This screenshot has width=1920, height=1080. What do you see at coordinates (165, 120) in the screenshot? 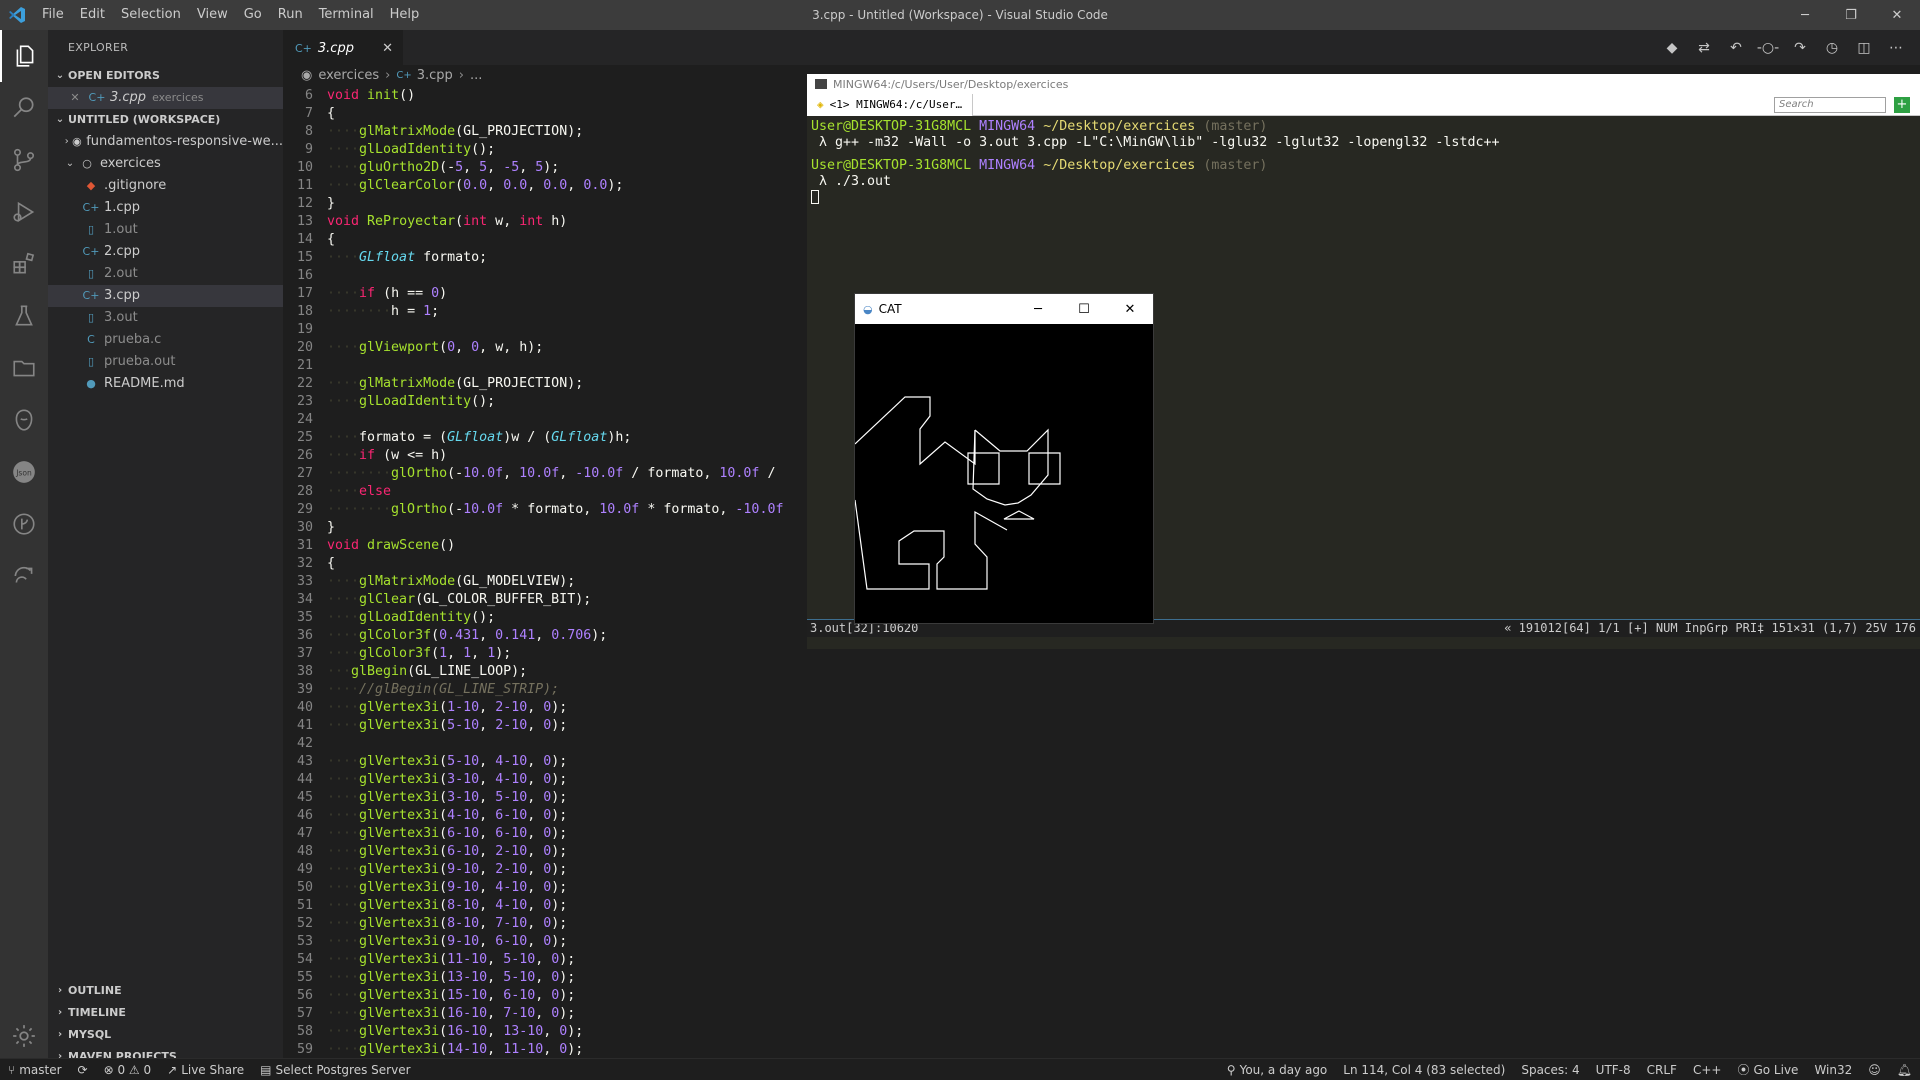
I see `workspace-section: ⌄ UNTITLED (WORKSPACE)` at bounding box center [165, 120].